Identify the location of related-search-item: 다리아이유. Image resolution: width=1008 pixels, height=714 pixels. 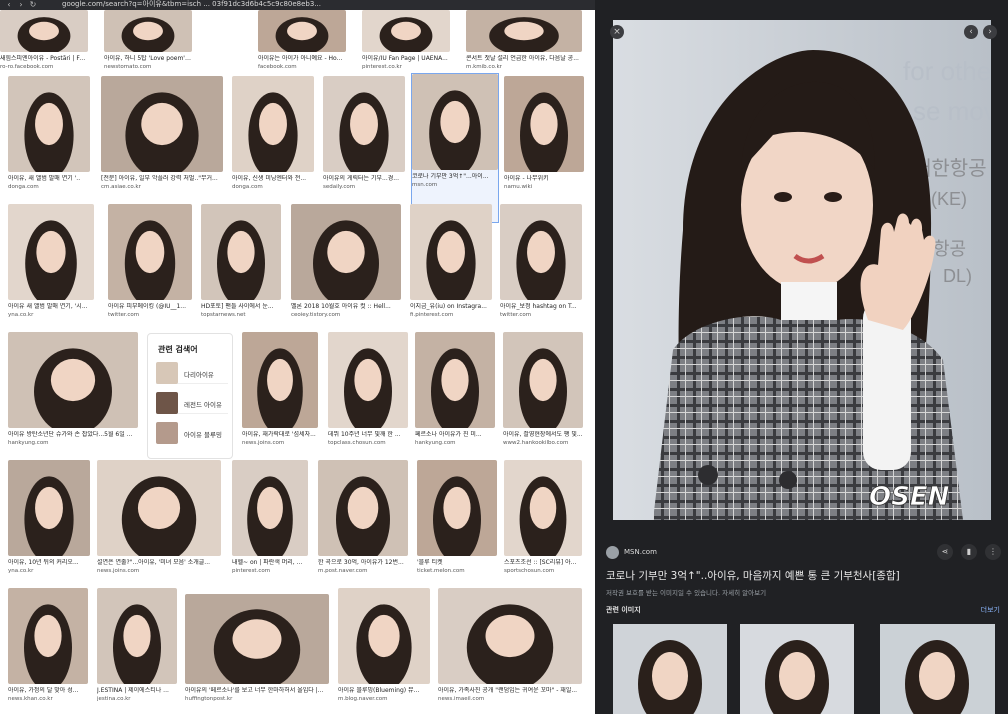
(192, 373).